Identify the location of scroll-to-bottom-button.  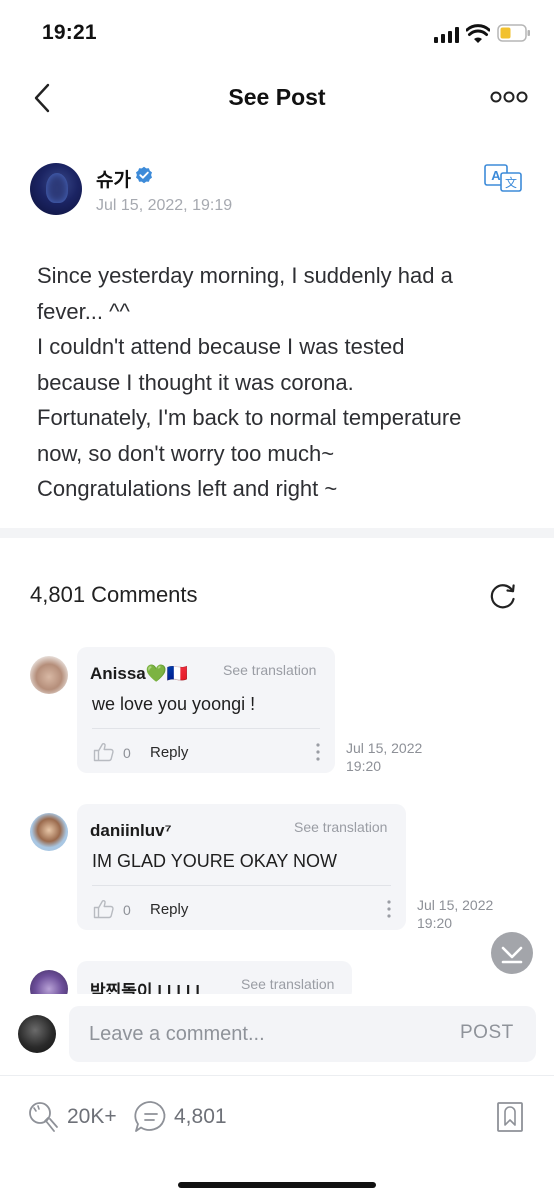
(512, 953).